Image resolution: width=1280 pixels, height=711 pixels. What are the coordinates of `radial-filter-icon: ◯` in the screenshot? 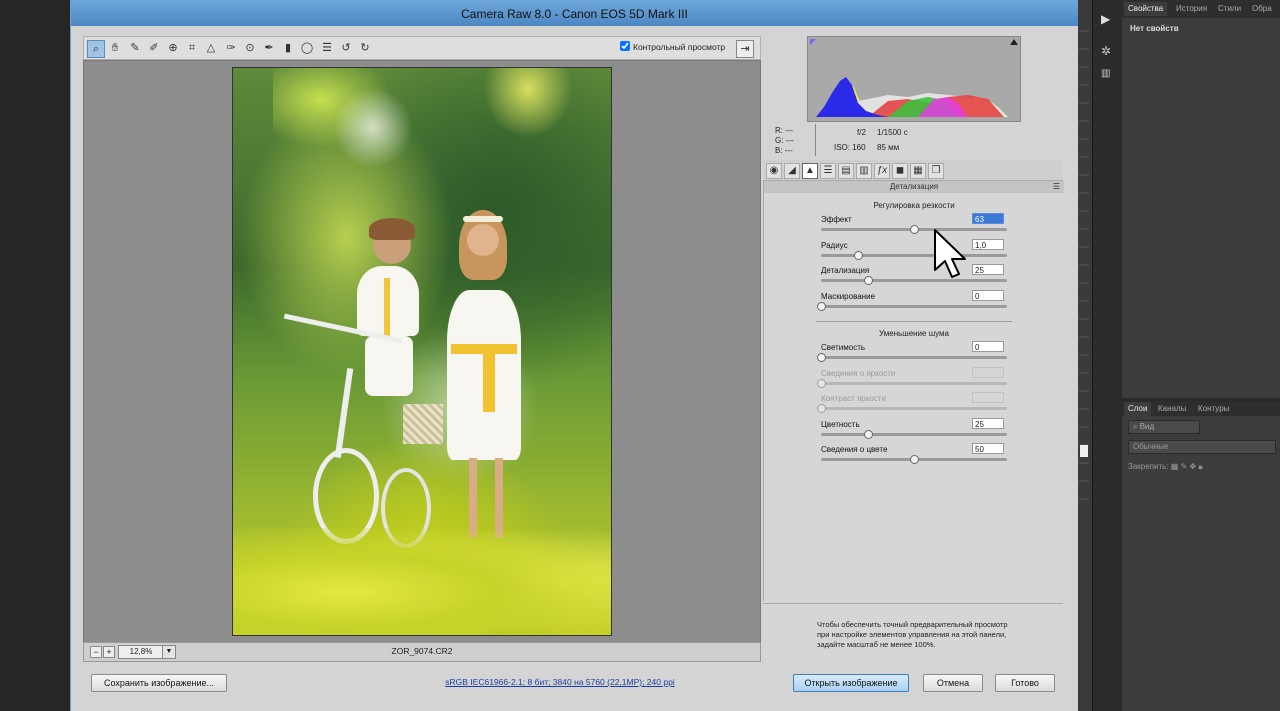 It's located at (307, 48).